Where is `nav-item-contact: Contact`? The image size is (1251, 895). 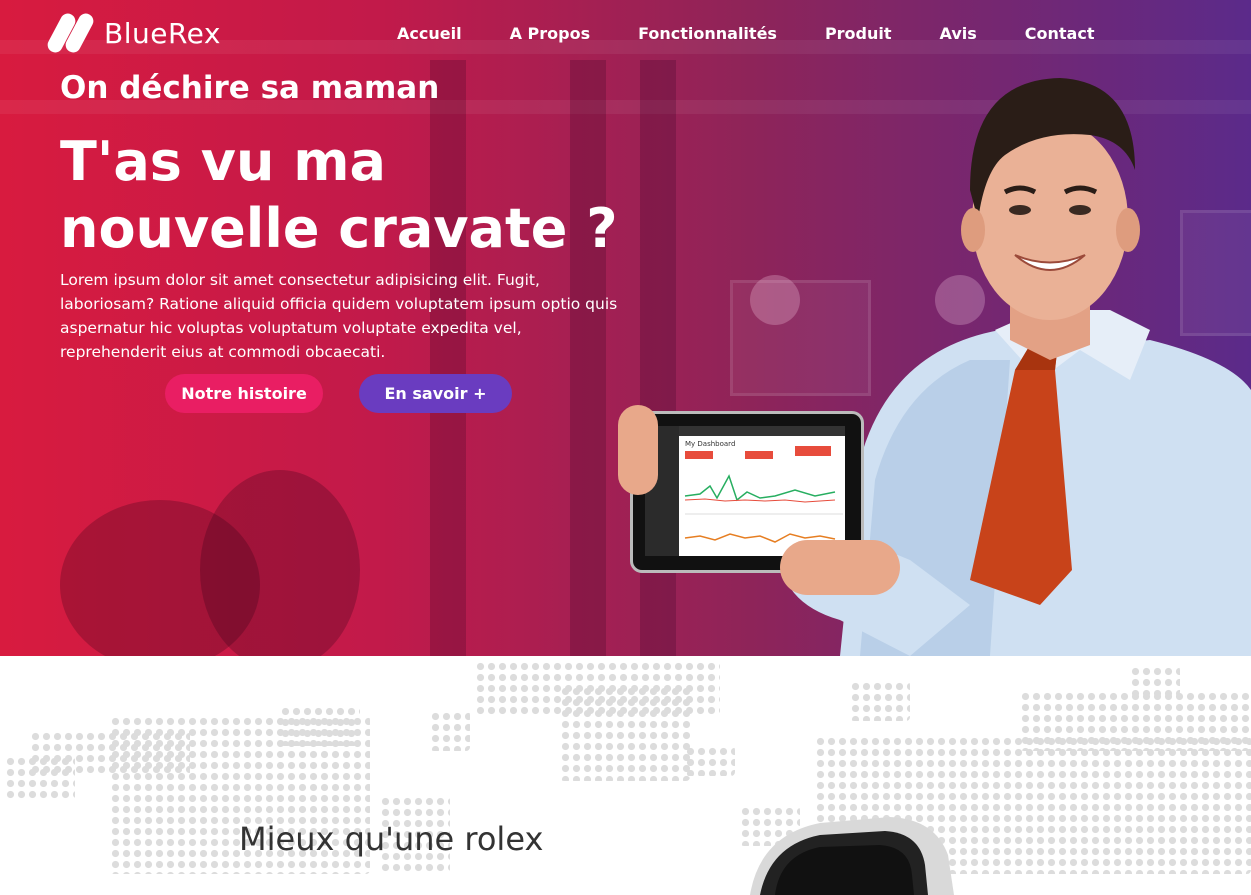
nav-item-contact: Contact is located at coordinates (1060, 33).